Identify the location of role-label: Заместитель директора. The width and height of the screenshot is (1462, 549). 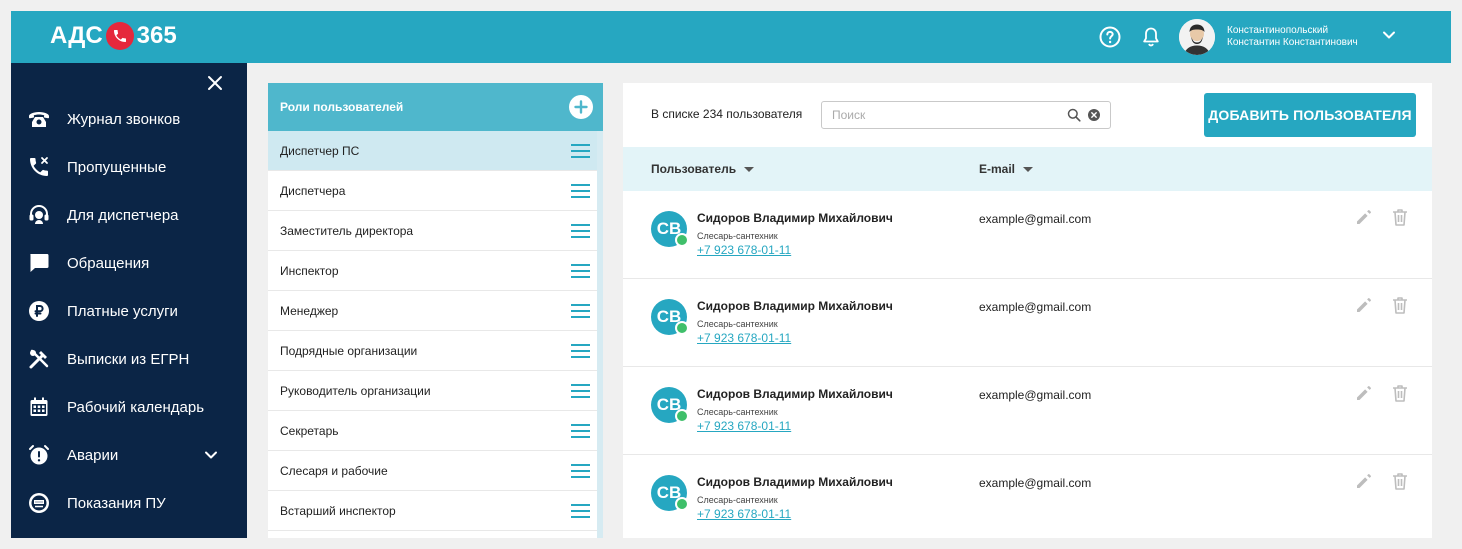
(347, 230).